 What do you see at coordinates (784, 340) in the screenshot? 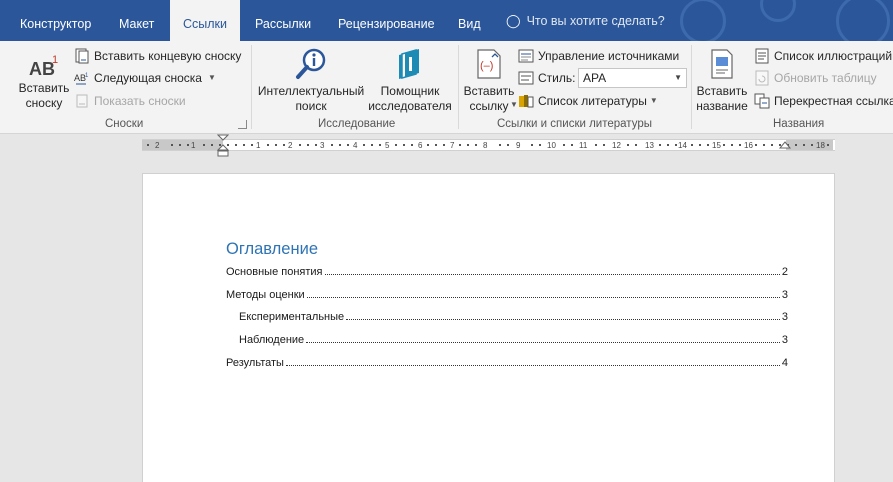
I see `toc-page-number: 3` at bounding box center [784, 340].